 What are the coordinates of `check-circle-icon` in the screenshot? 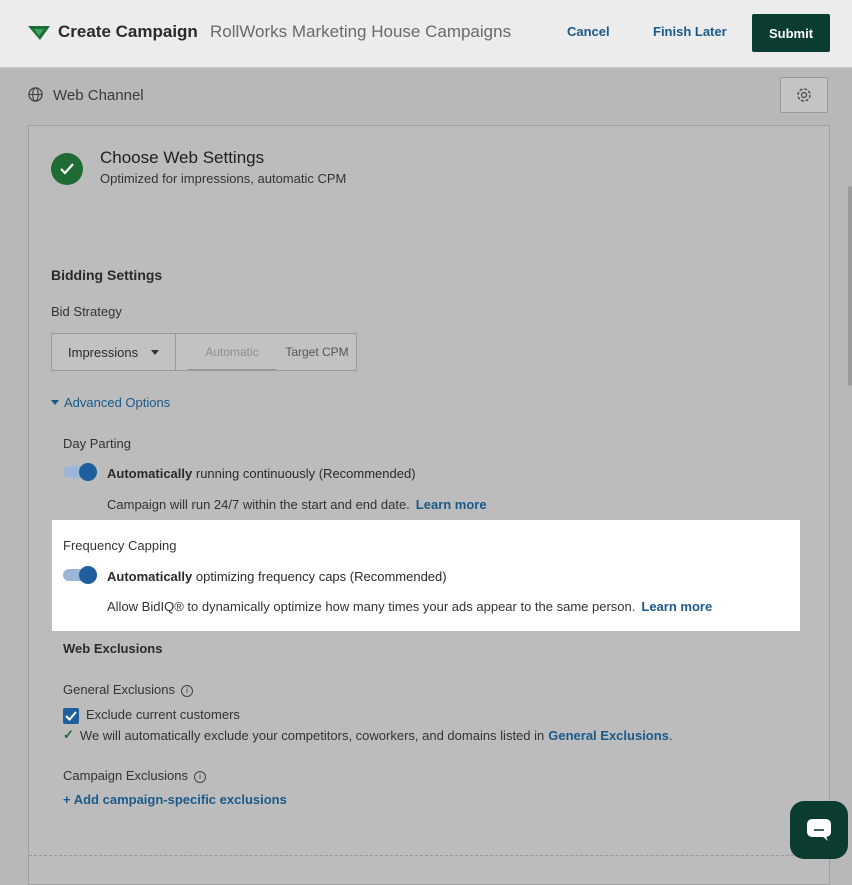 It's located at (67, 169).